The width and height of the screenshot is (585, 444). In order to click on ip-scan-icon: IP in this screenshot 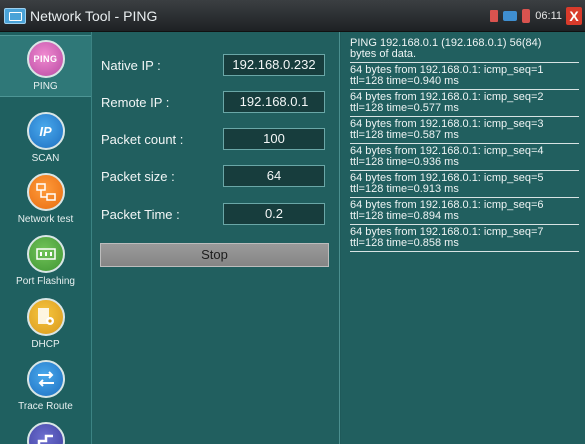, I will do `click(45, 131)`.